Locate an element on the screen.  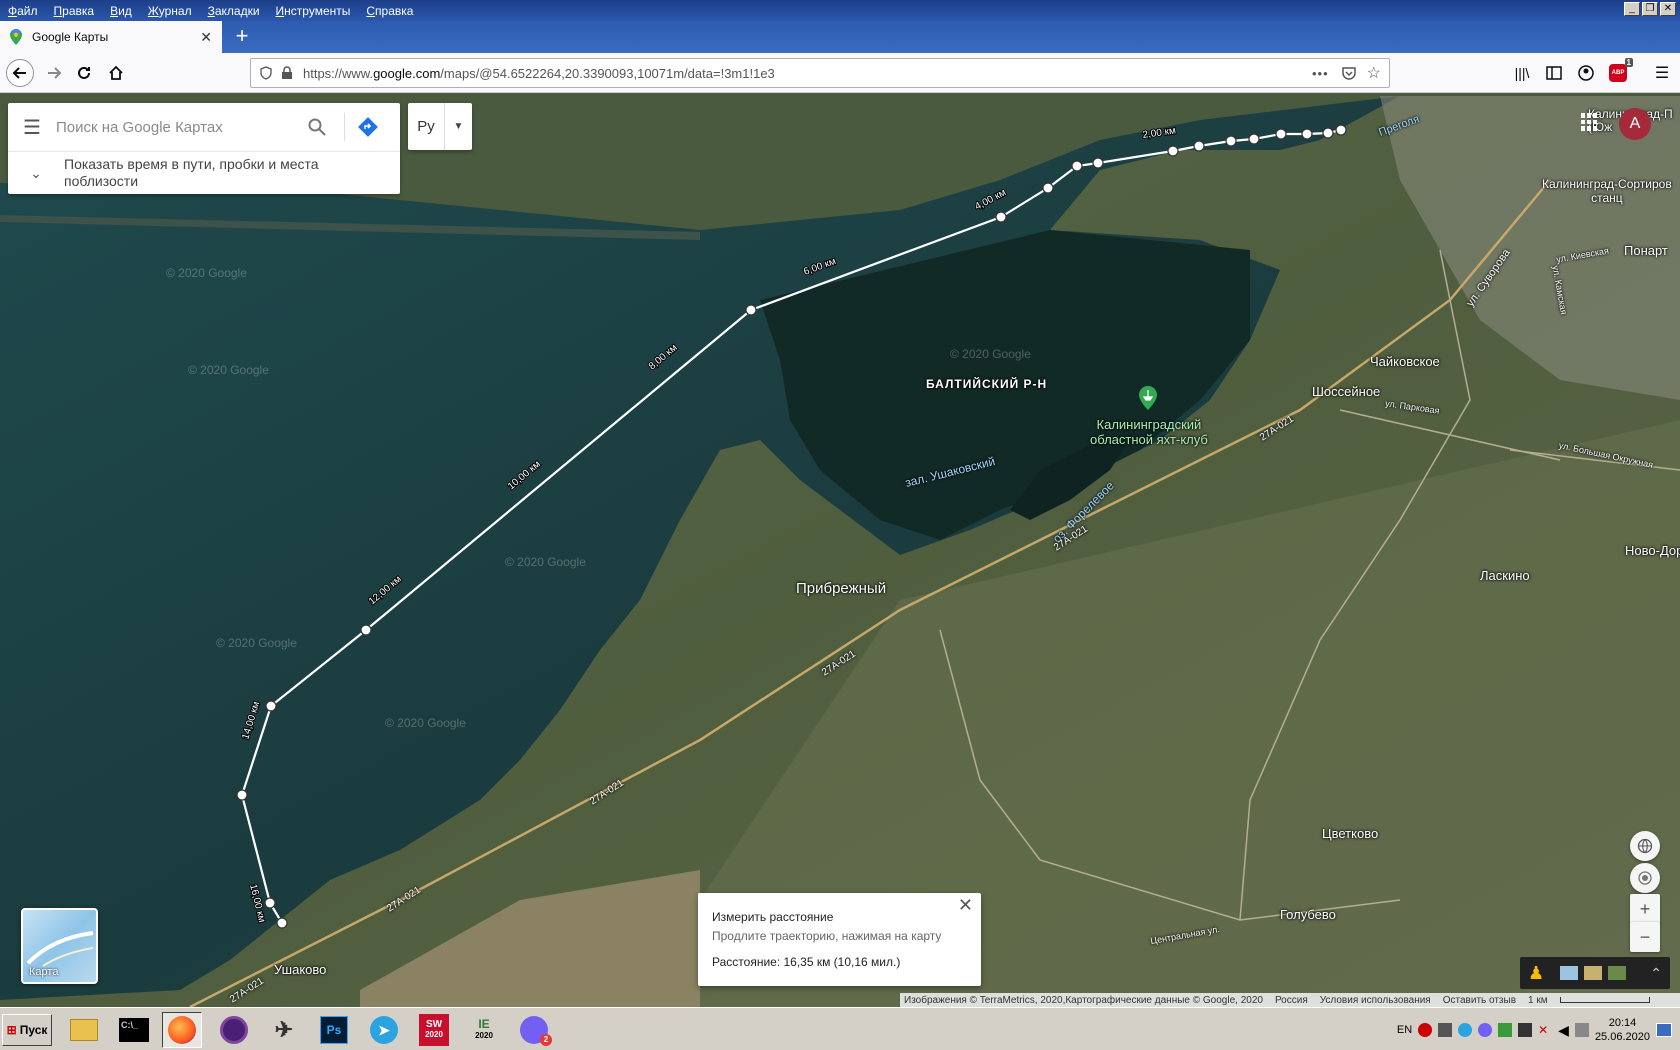
zoom-out-button: − is located at coordinates (1645, 937).